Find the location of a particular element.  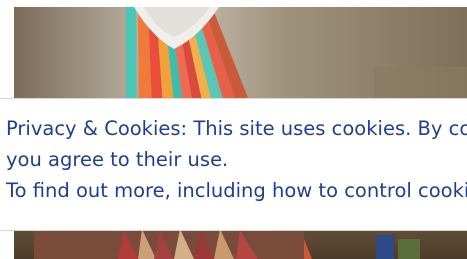

cookie-notice-line-2: you agree to their use. is located at coordinates (117, 159).